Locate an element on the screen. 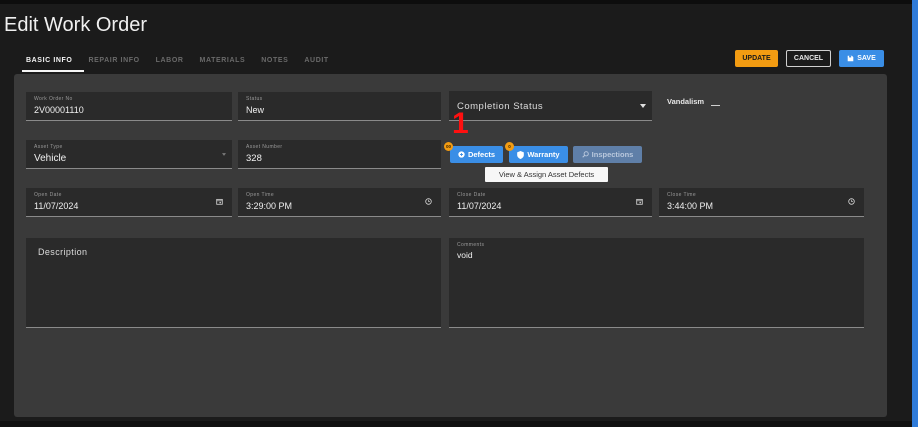 The image size is (918, 427). inspections-button: Inspections is located at coordinates (607, 154).